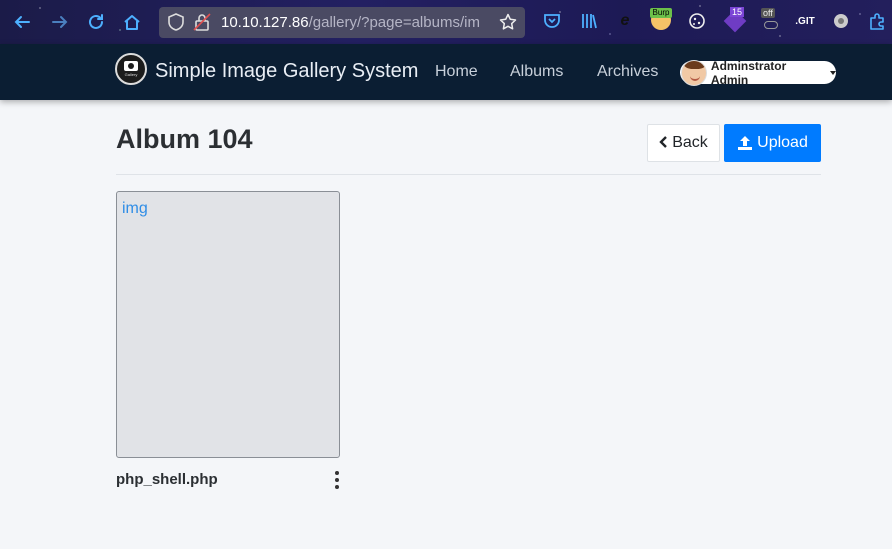 This screenshot has width=892, height=549. I want to click on chevron-left-icon, so click(663, 143).